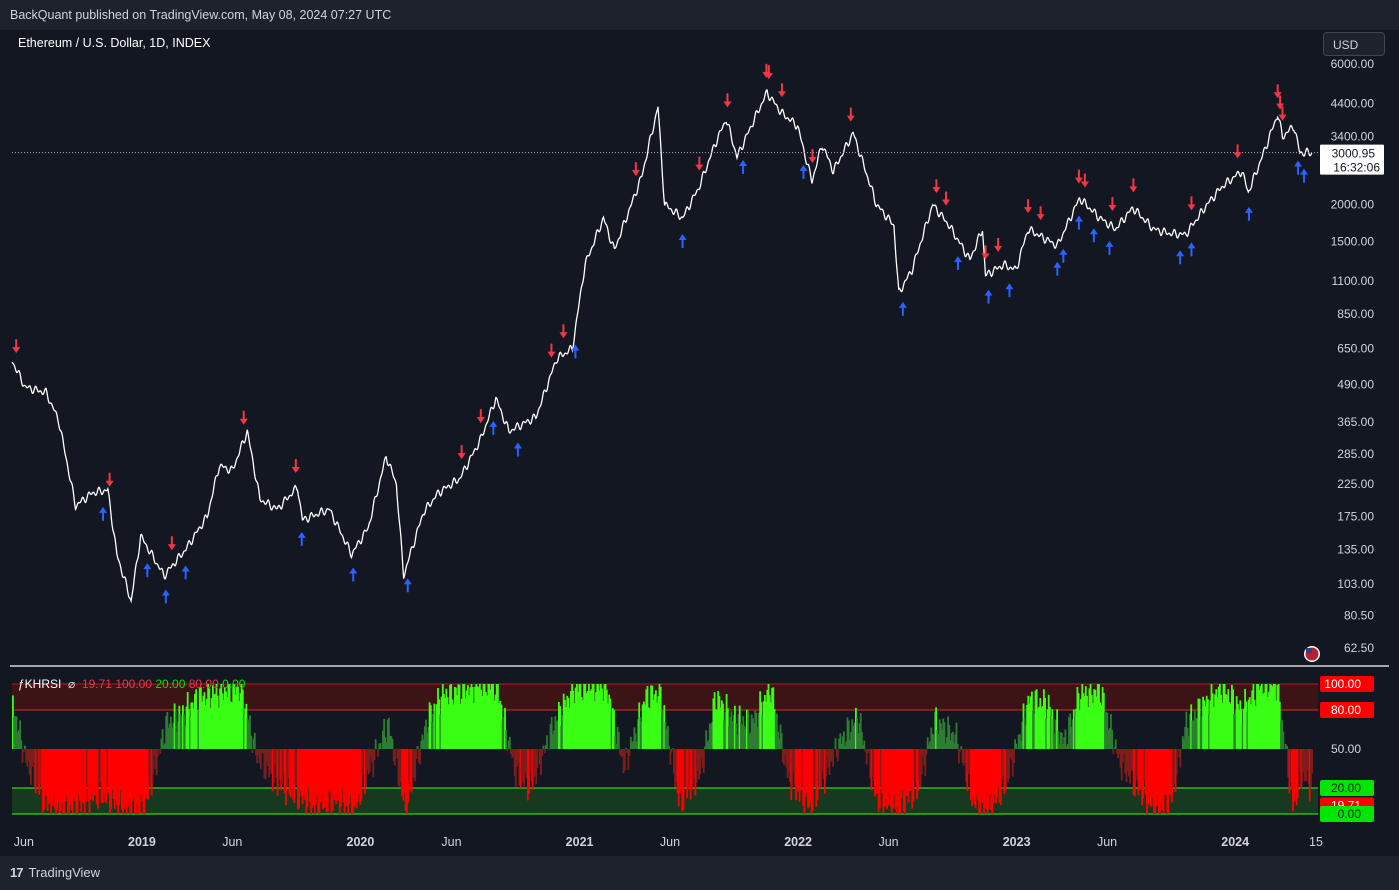 The height and width of the screenshot is (890, 1399). I want to click on indicator-axis-text: 0.00, so click(1350, 814).